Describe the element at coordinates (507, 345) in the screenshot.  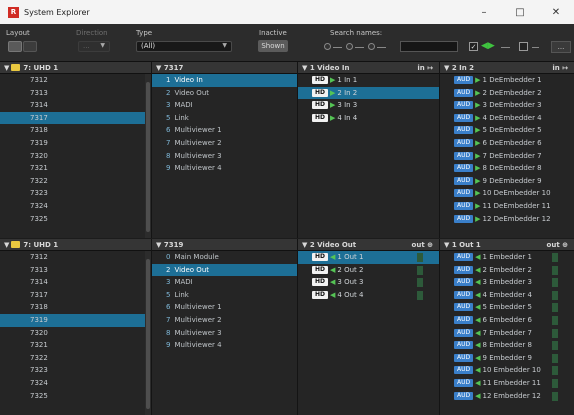
I see `list-item: AUD ◀ 8 Embedder 8` at that location.